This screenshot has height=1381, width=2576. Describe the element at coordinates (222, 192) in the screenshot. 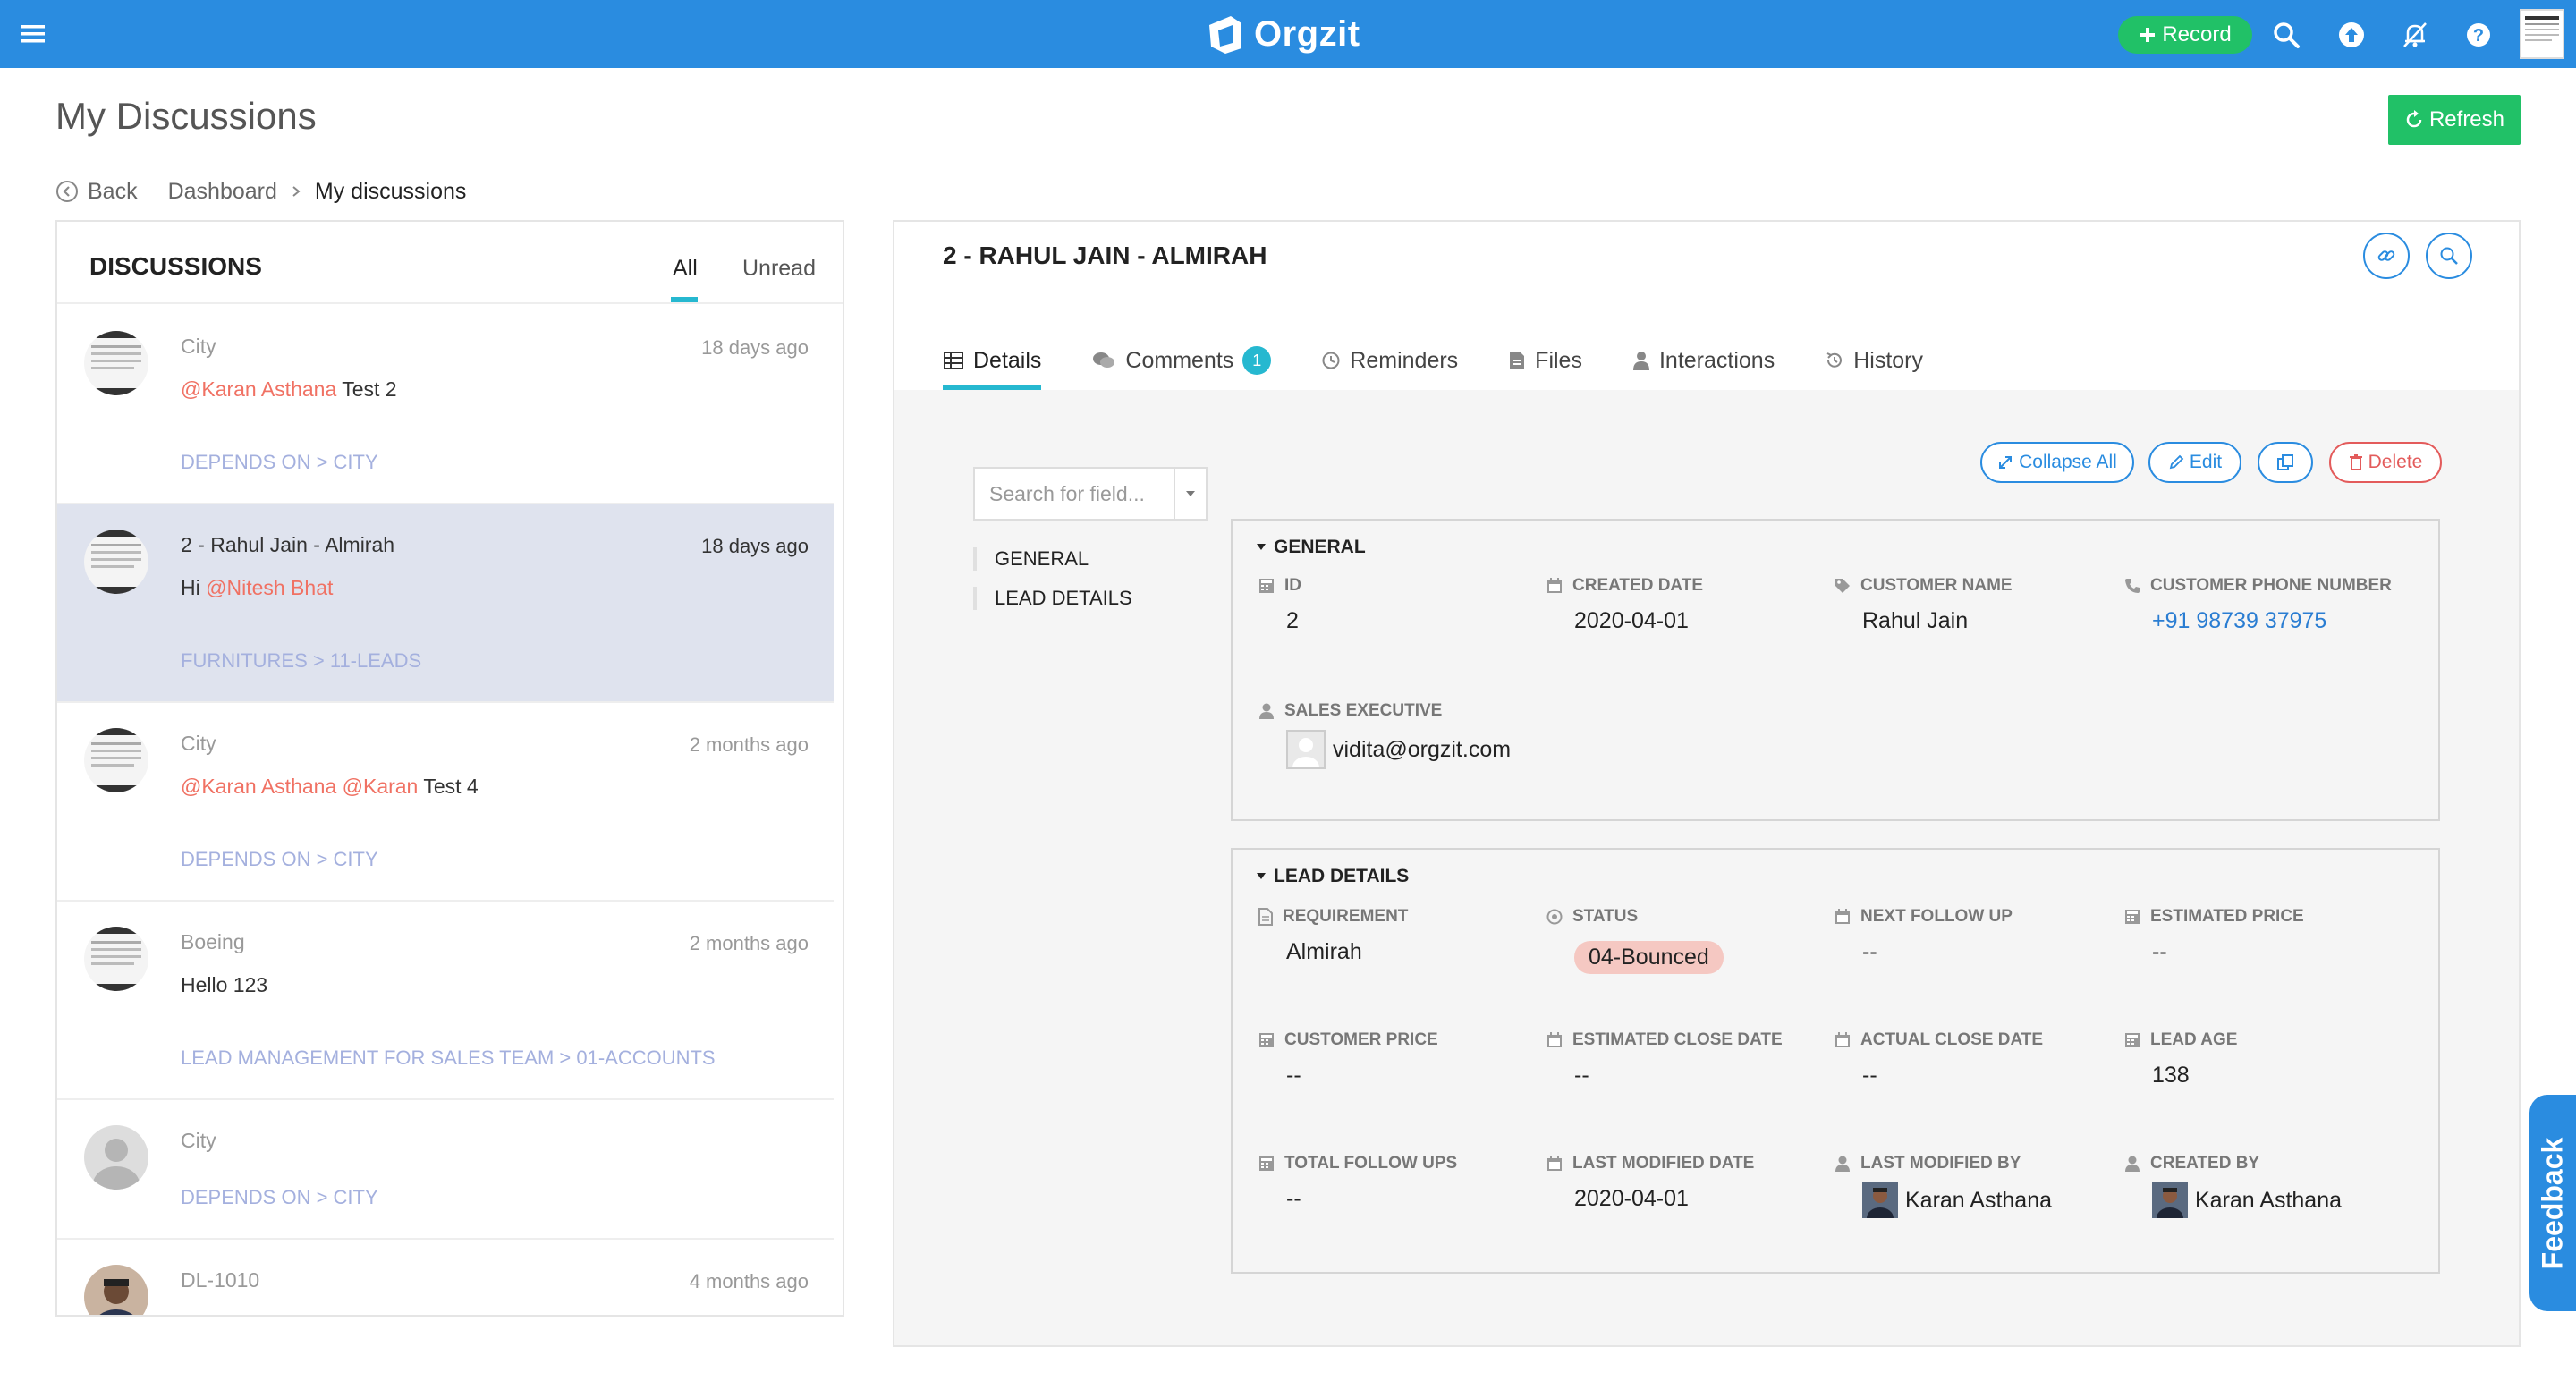

I see `breadcrumb-dashboard: Dashboard` at that location.